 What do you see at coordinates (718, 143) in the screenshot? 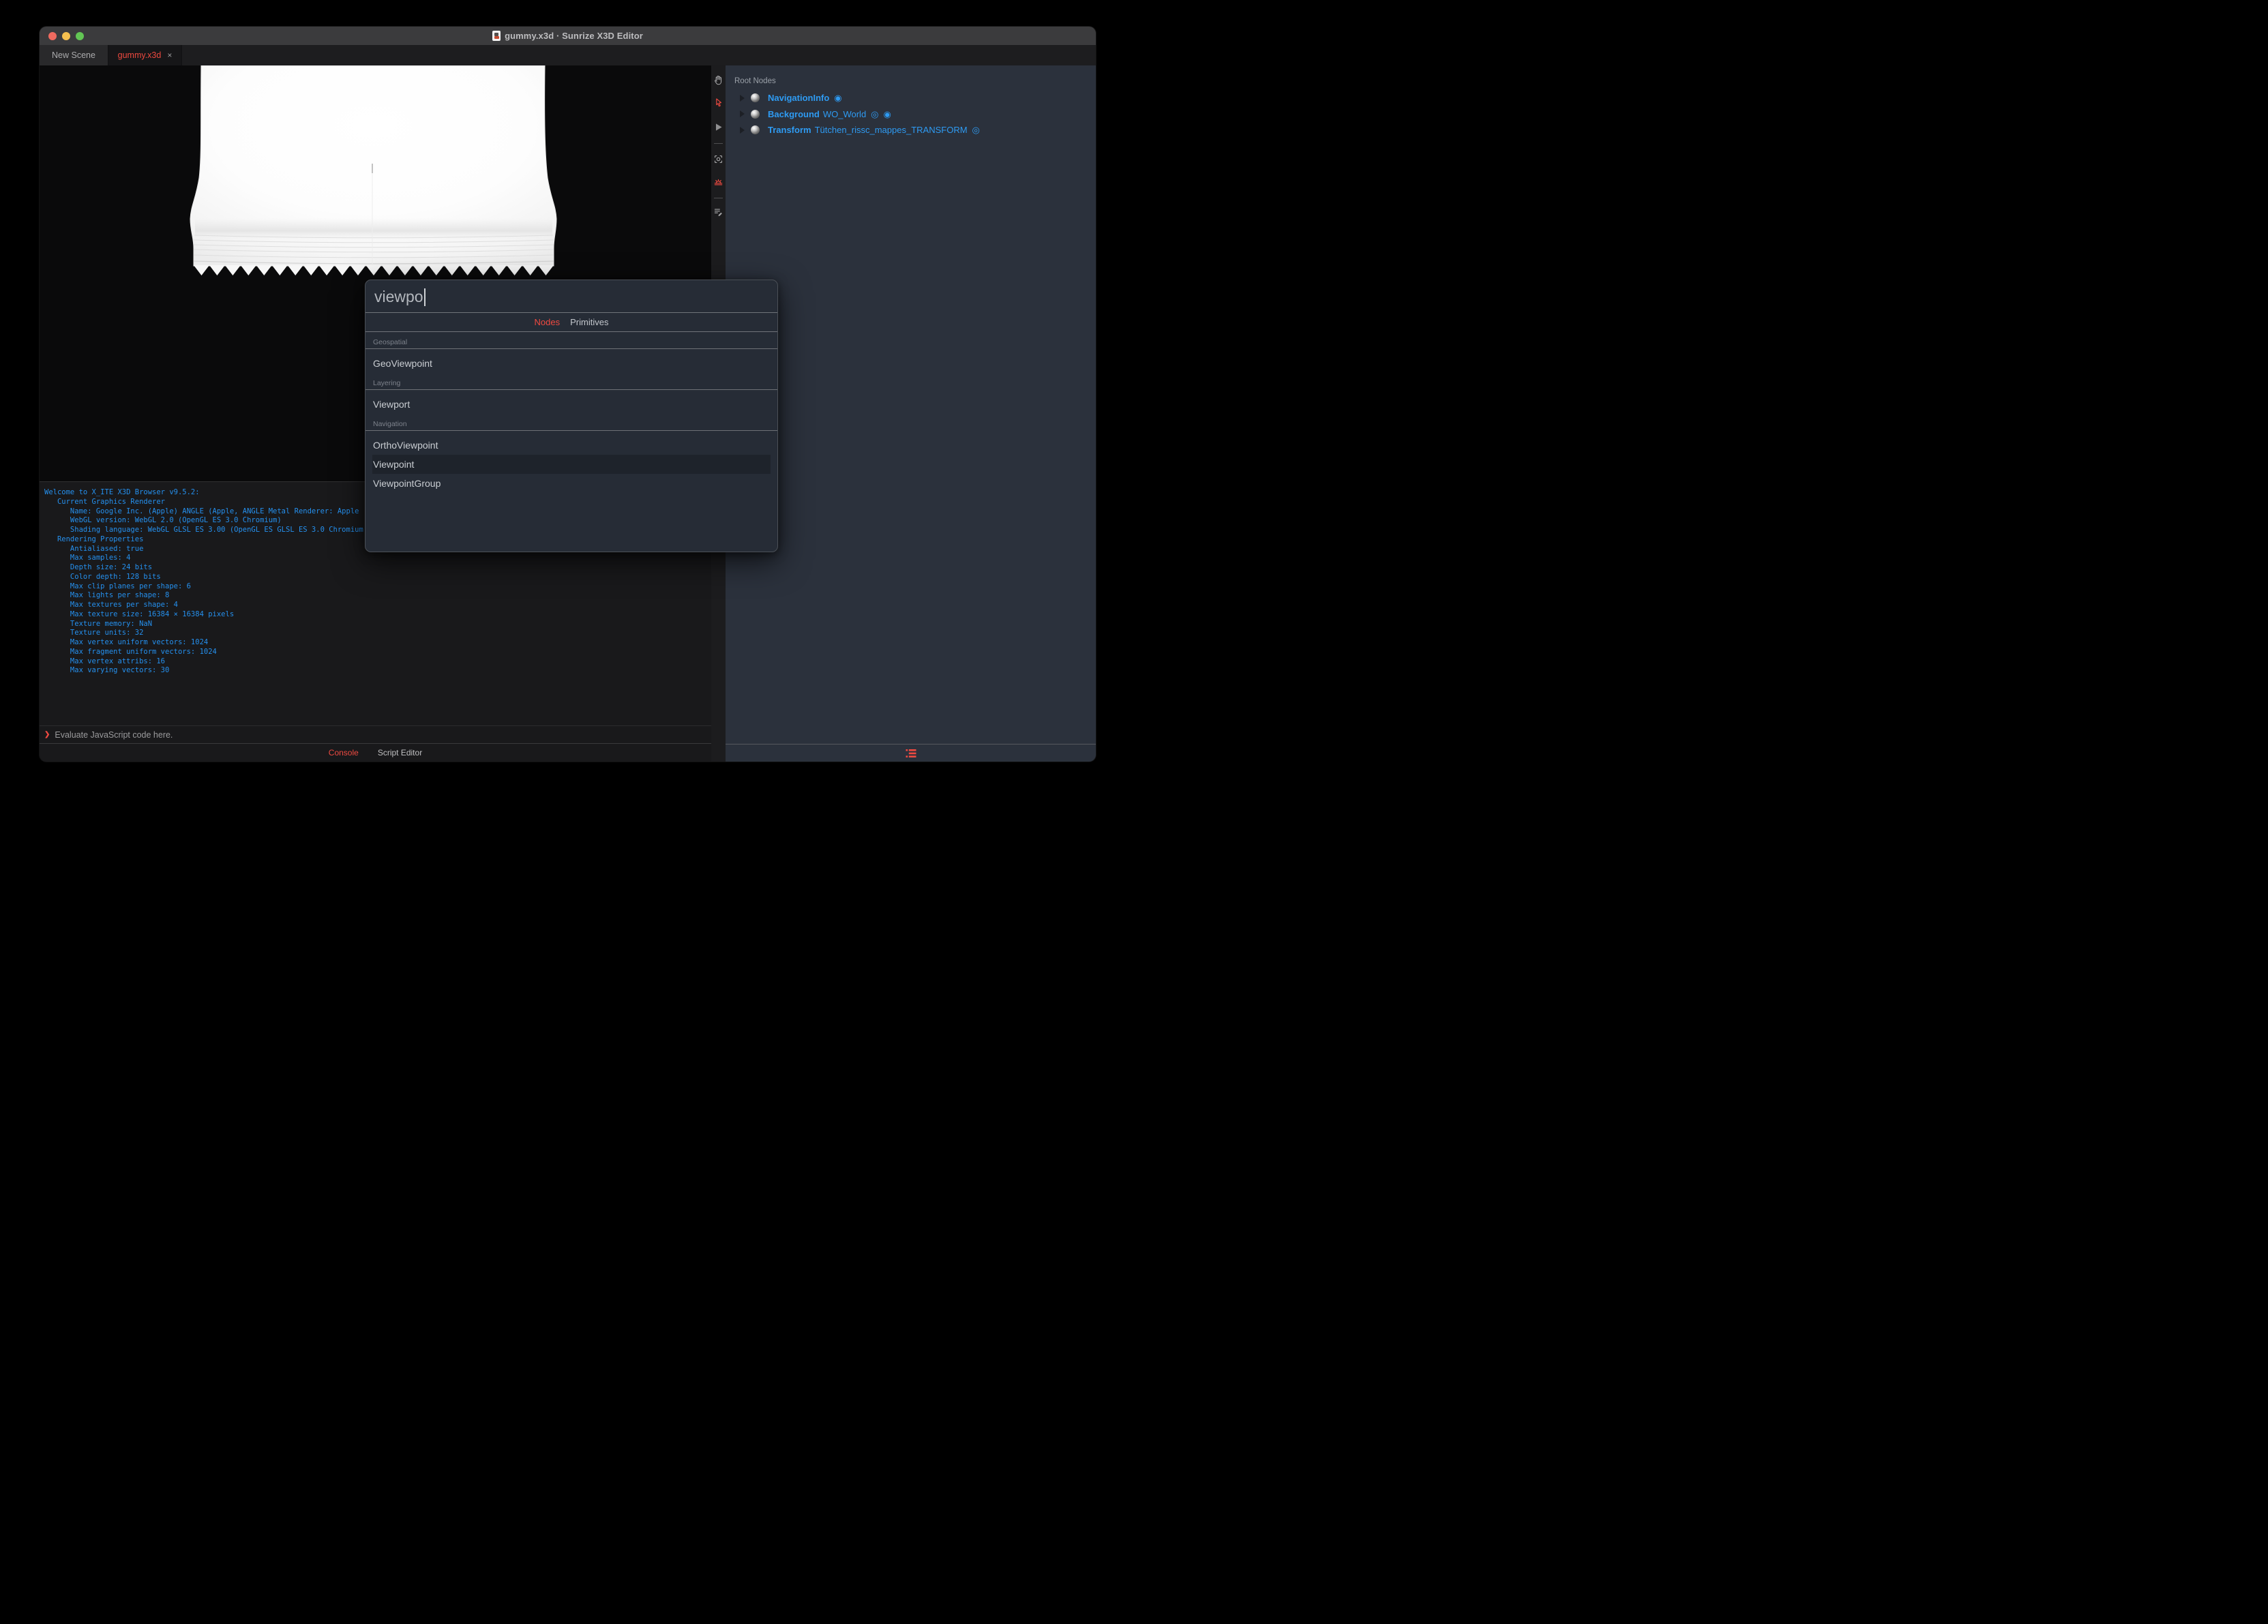
I see `toolbar-divider` at bounding box center [718, 143].